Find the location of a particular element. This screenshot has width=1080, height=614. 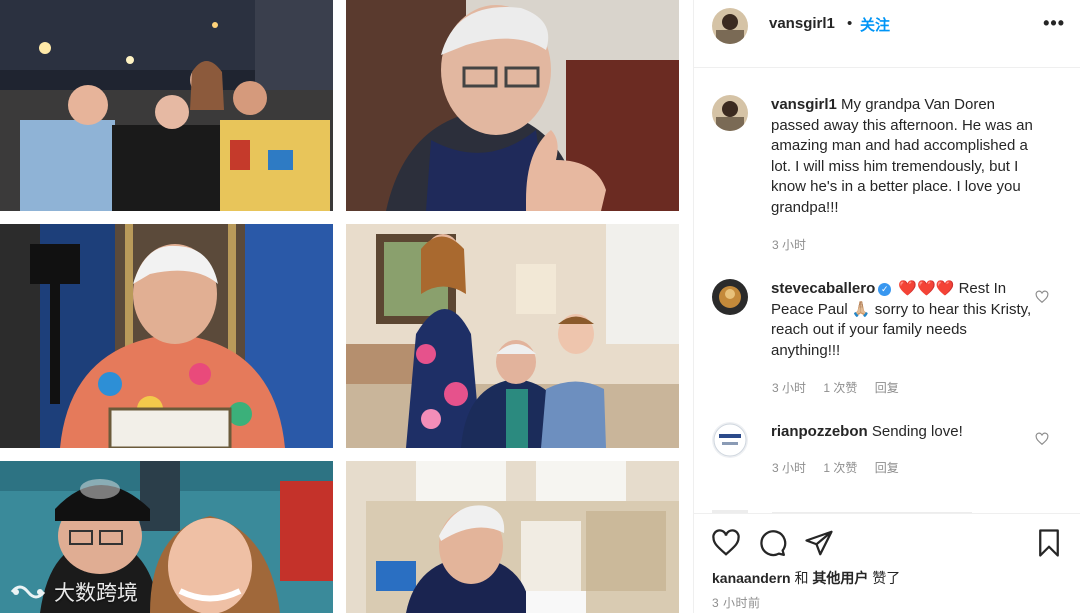

author-username: vansgirl1 is located at coordinates (802, 23).